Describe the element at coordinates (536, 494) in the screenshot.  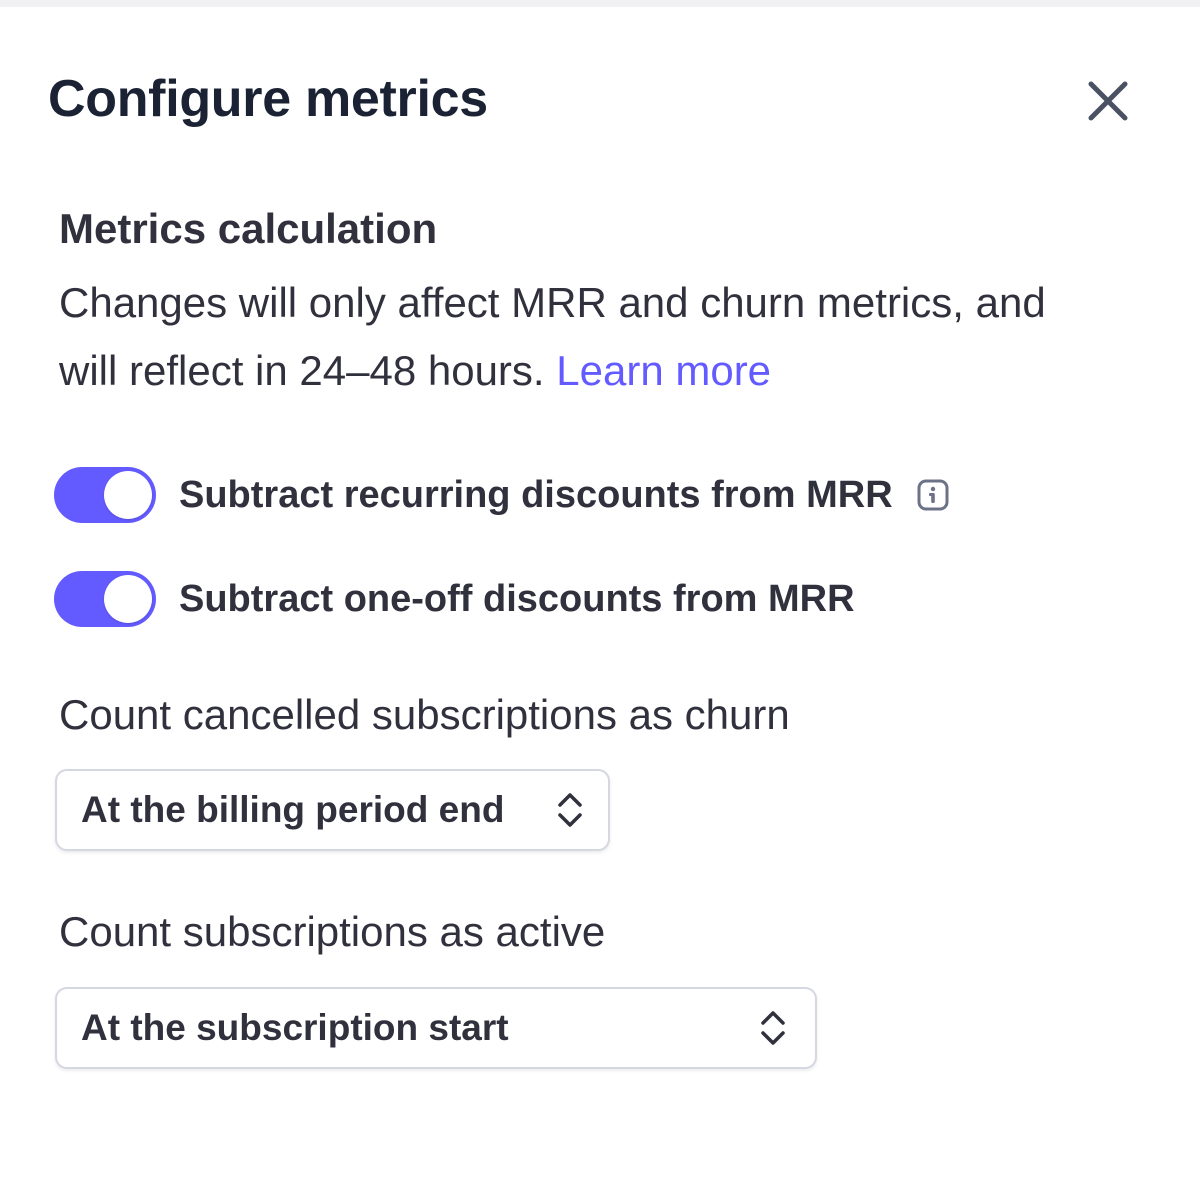
I see `recurring-discounts-label: Subtract recurring discounts from MRR` at that location.